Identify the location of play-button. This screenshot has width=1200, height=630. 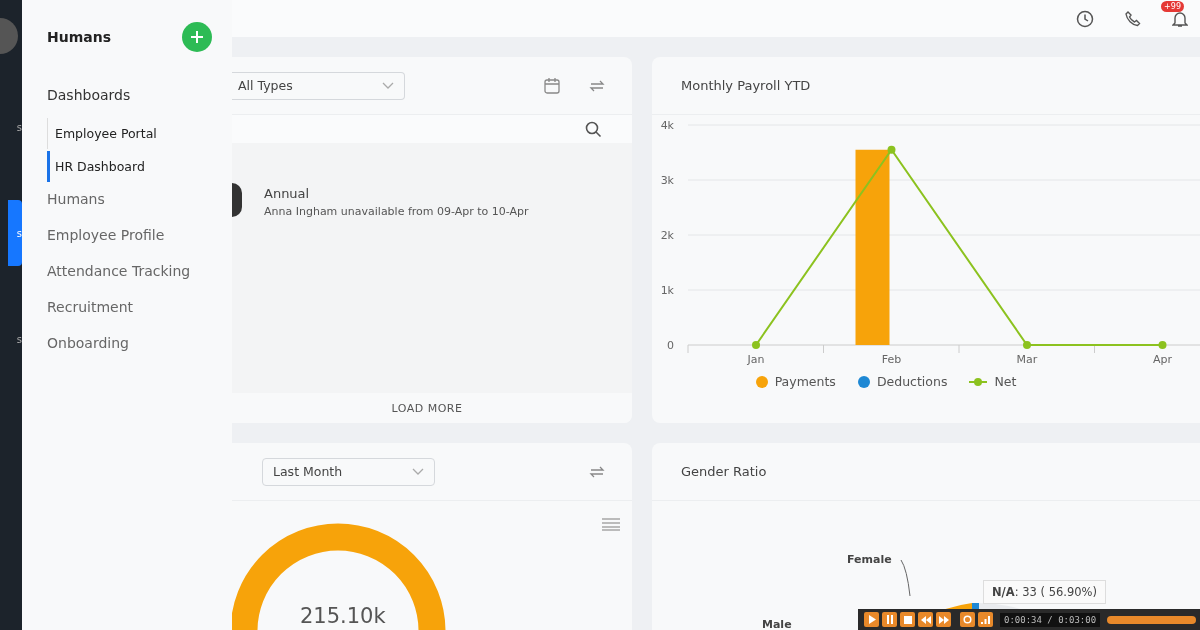
(871, 619).